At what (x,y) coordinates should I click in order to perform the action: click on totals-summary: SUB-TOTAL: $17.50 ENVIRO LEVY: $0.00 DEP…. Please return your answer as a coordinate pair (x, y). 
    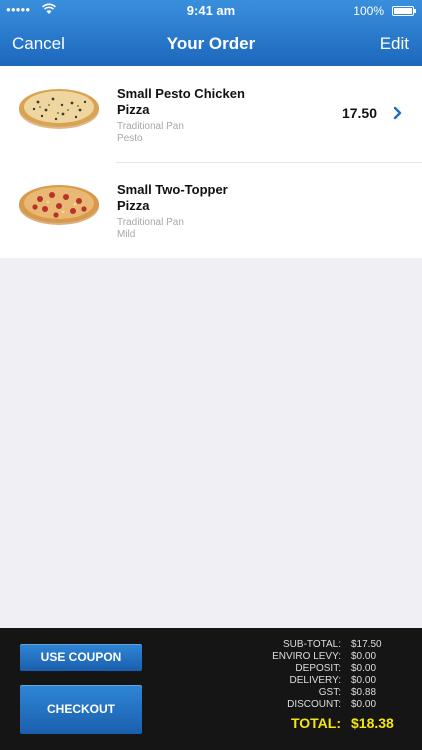
    Looking at the image, I should click on (330, 687).